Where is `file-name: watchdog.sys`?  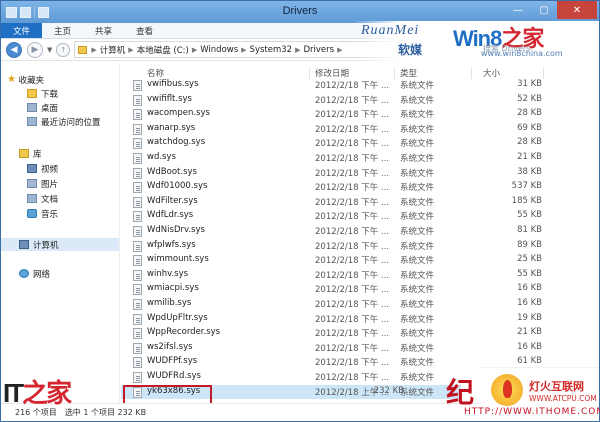 file-name: watchdog.sys is located at coordinates (176, 142).